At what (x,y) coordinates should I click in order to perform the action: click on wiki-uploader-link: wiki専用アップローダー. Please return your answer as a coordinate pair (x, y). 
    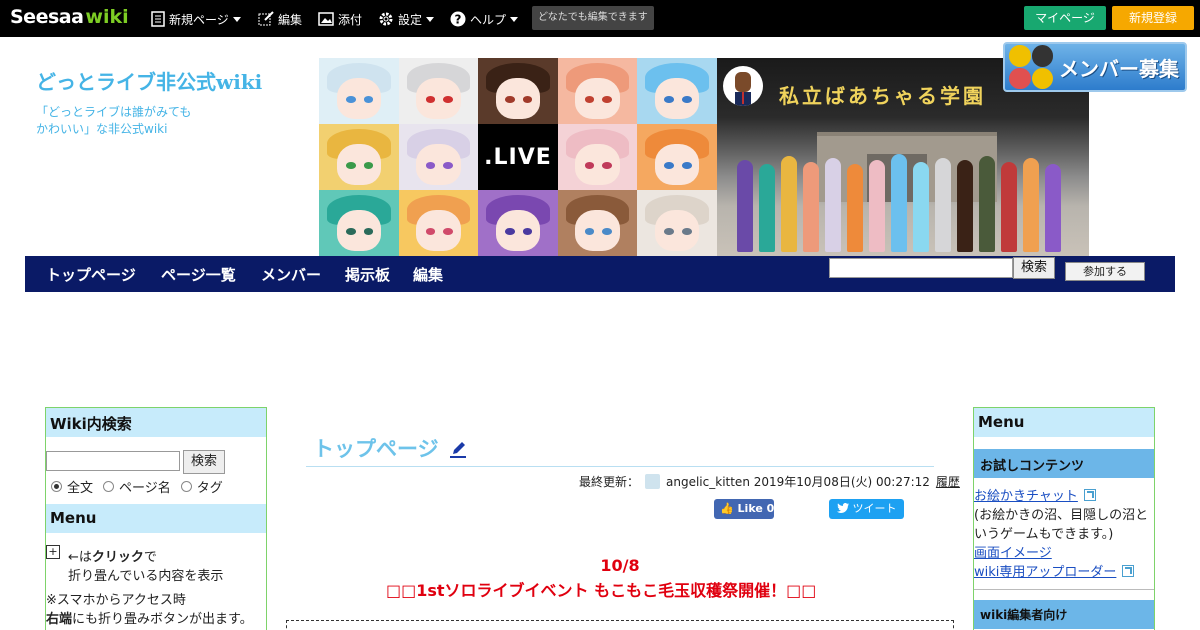
    Looking at the image, I should click on (1054, 570).